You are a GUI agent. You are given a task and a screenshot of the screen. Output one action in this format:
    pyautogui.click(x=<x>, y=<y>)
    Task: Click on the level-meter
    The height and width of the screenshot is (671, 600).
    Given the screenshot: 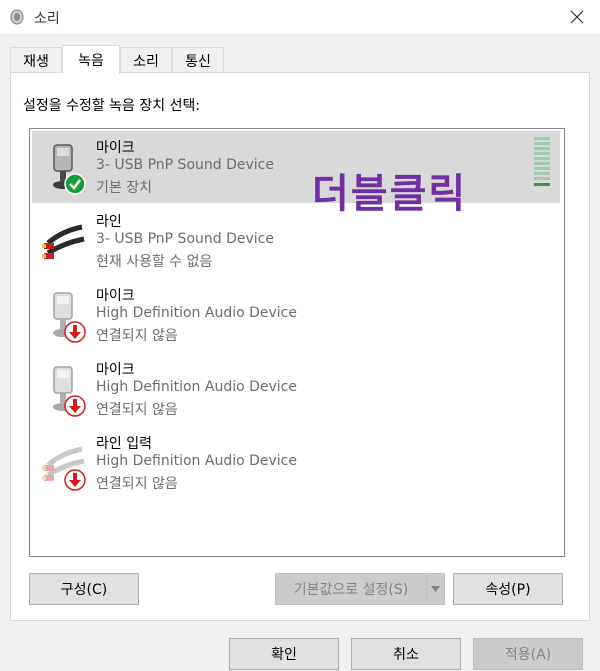 What is the action you would take?
    pyautogui.click(x=542, y=161)
    